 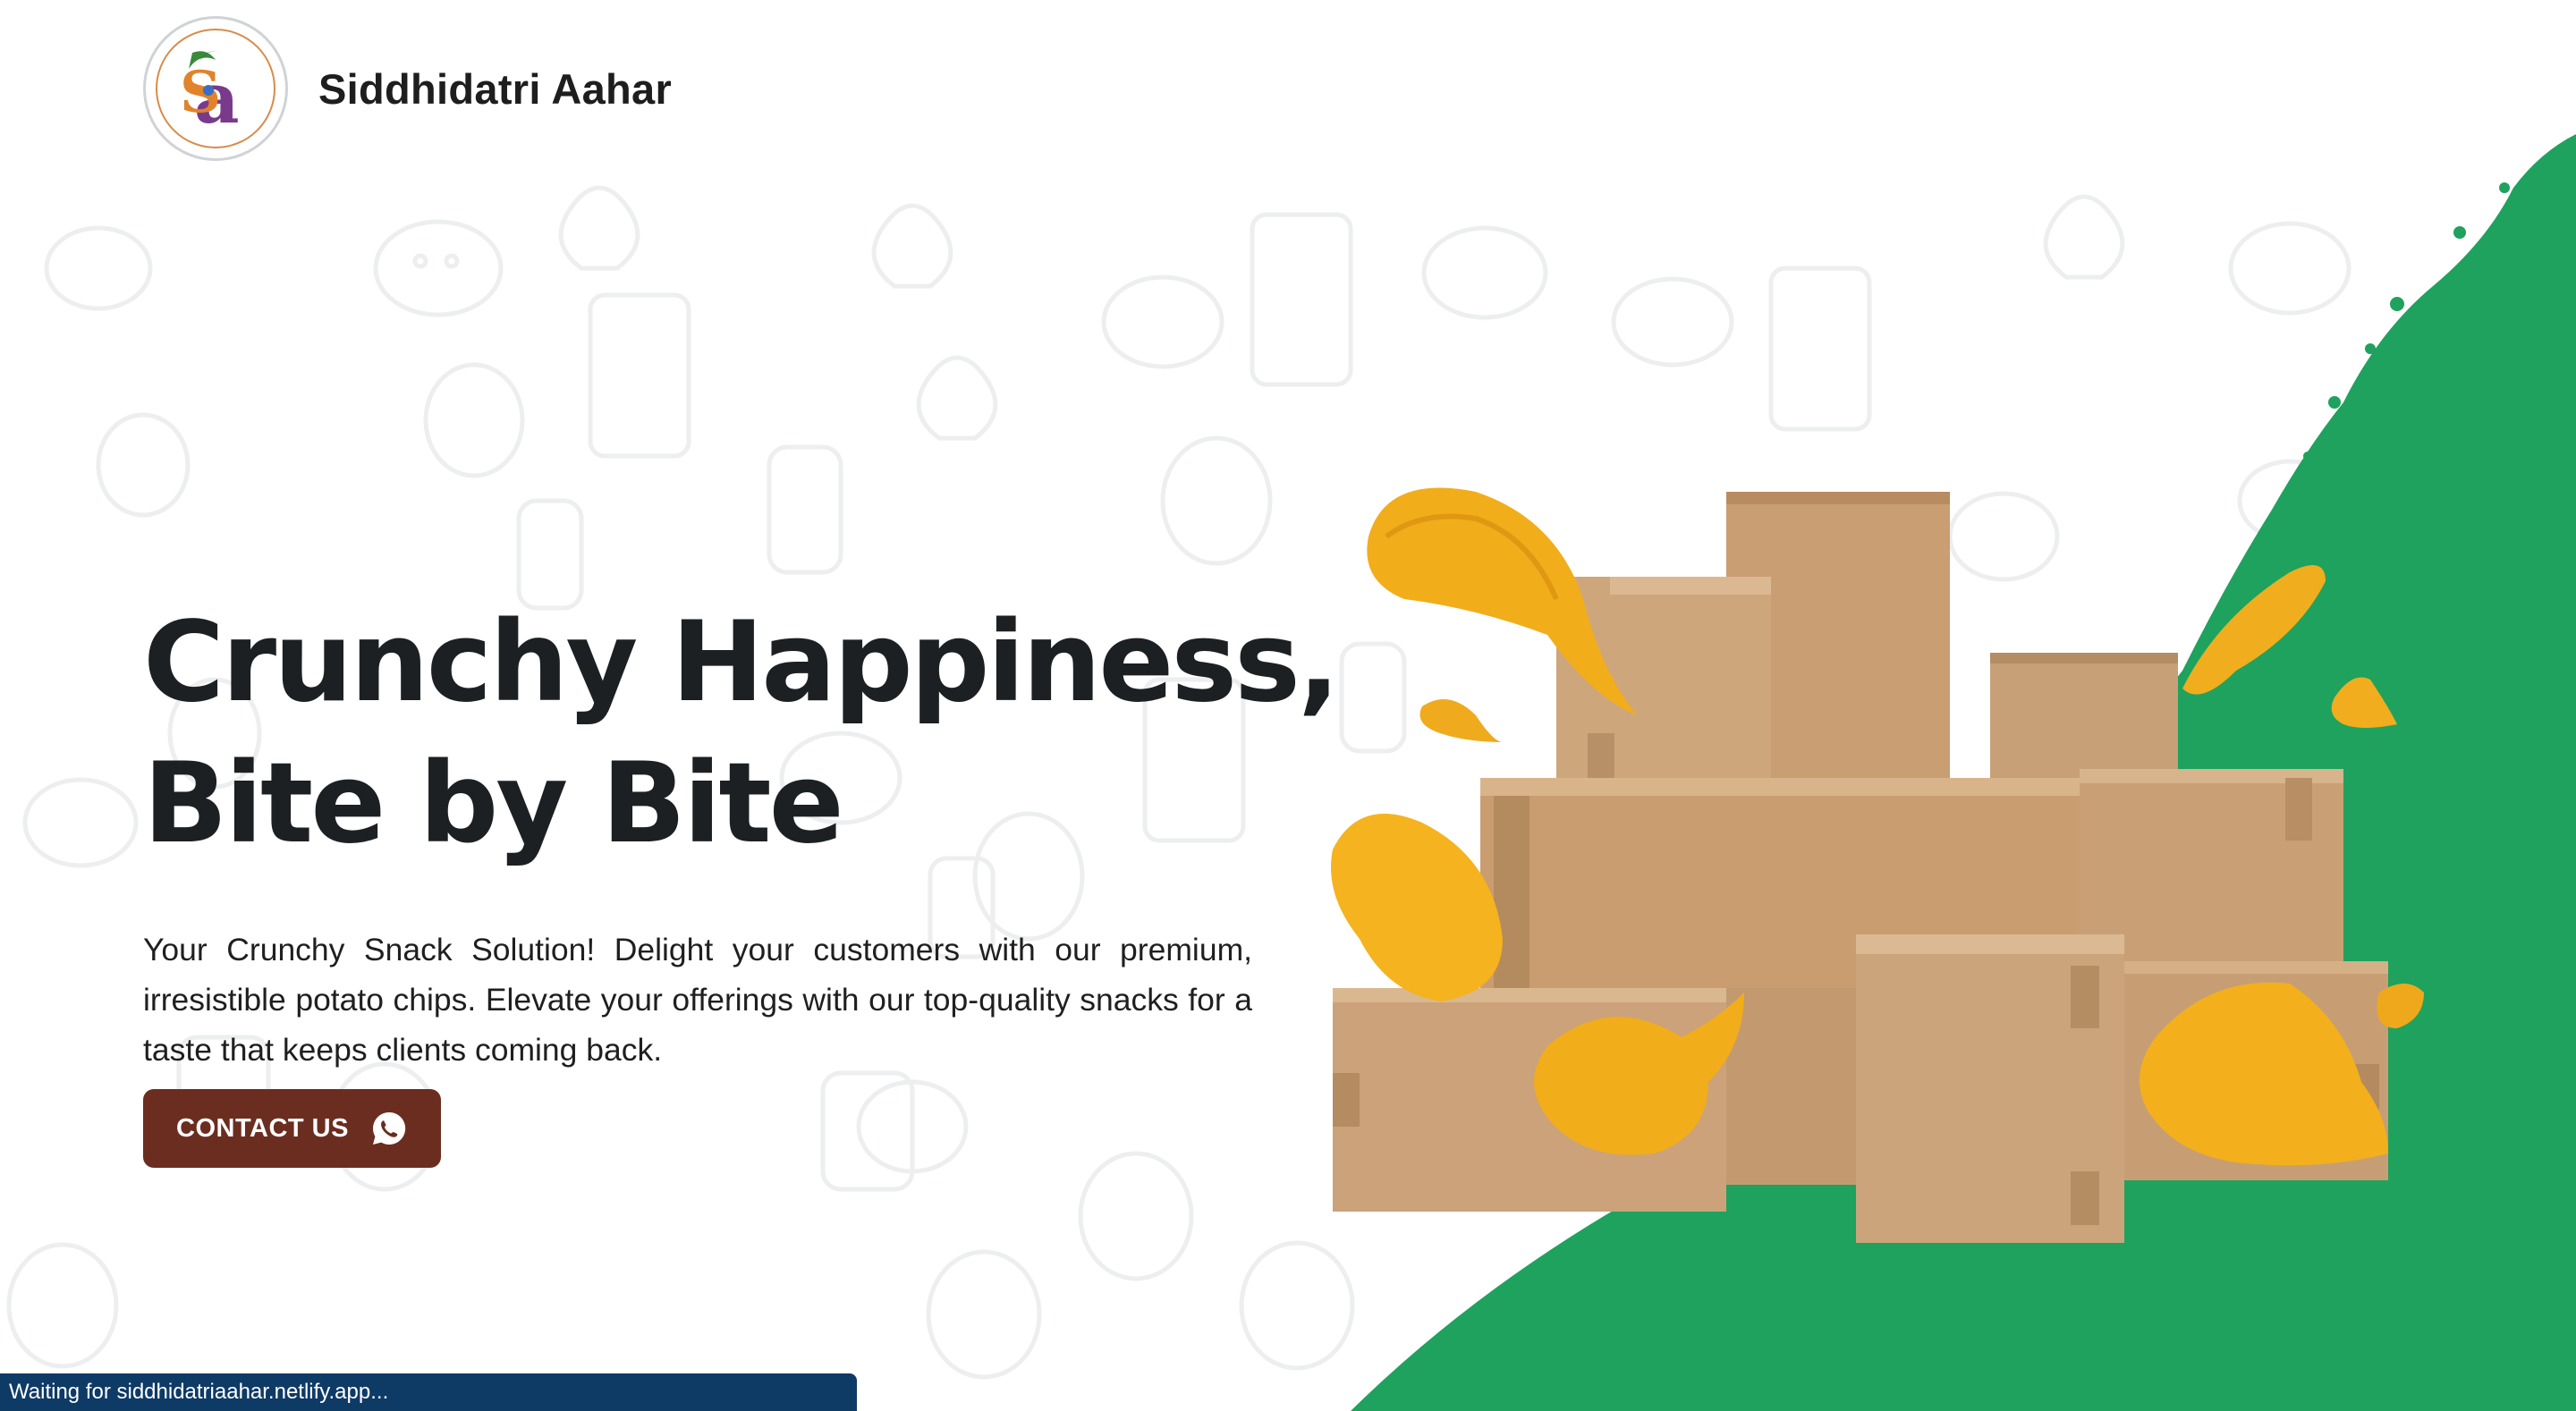 What do you see at coordinates (495, 89) in the screenshot?
I see `brand-name: Siddhidatri Aahar` at bounding box center [495, 89].